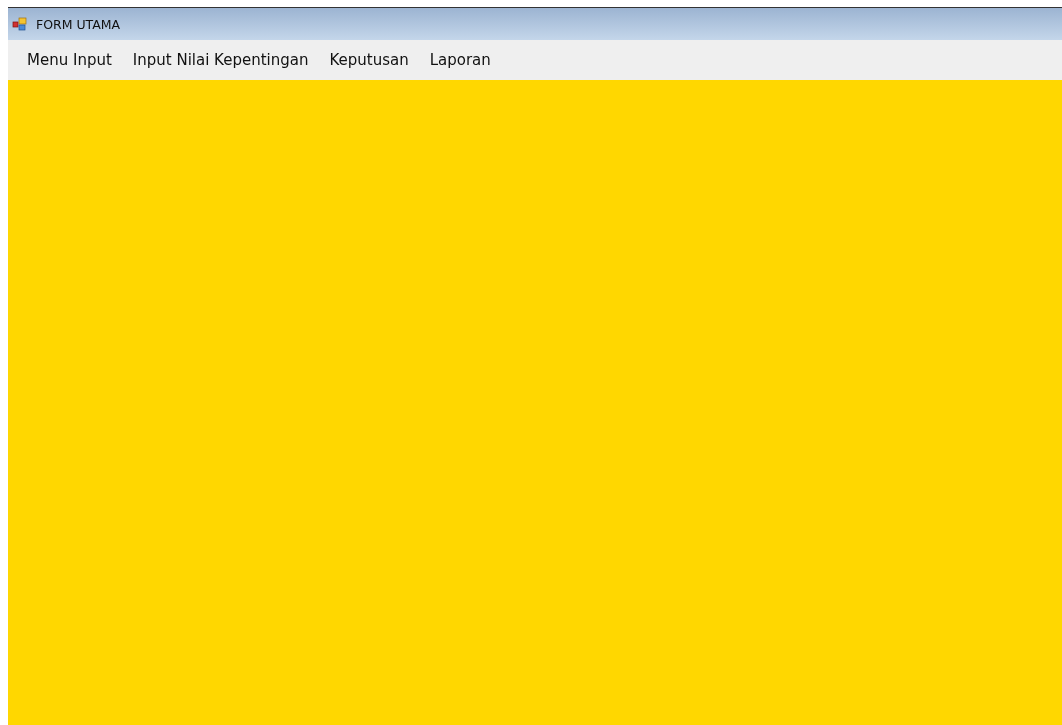 Image resolution: width=1062 pixels, height=725 pixels. What do you see at coordinates (20, 24) in the screenshot?
I see `app-icon` at bounding box center [20, 24].